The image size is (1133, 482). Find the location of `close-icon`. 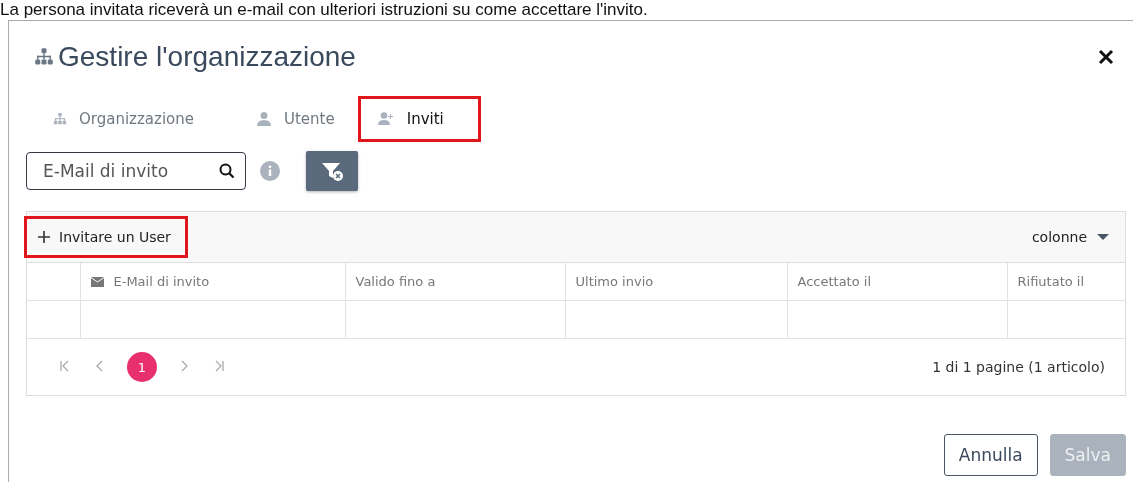

close-icon is located at coordinates (1106, 57).